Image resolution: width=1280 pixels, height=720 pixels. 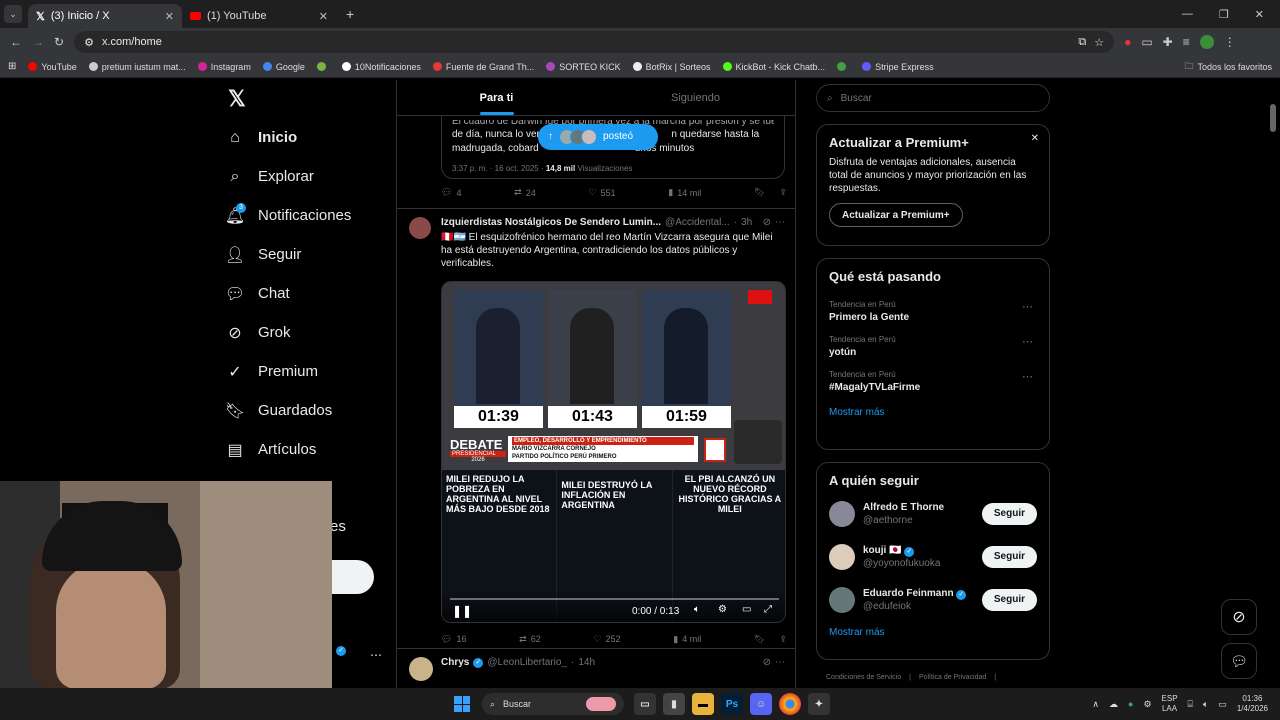 What do you see at coordinates (553, 704) in the screenshot?
I see `taskbar-search: ⌕ Buscar` at bounding box center [553, 704].